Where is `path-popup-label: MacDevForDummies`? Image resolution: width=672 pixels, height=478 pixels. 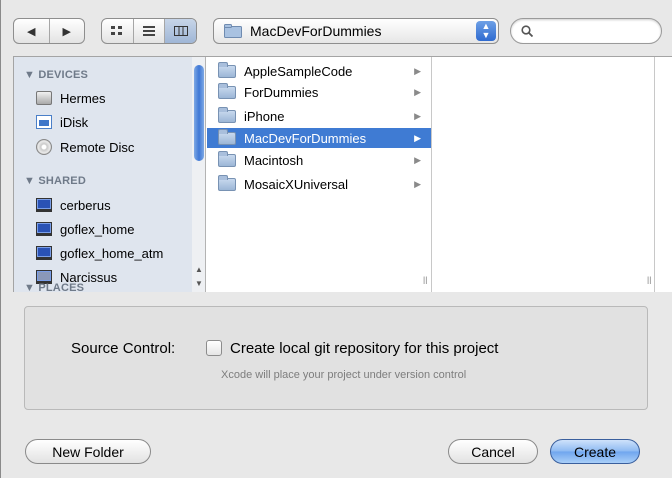
path-popup-label: MacDevForDummies is located at coordinates (316, 31).